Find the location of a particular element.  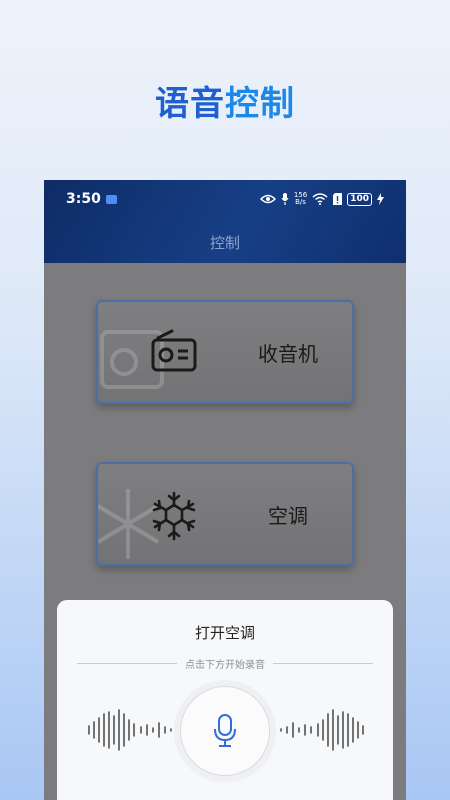

sim-alert-icon is located at coordinates (338, 199).